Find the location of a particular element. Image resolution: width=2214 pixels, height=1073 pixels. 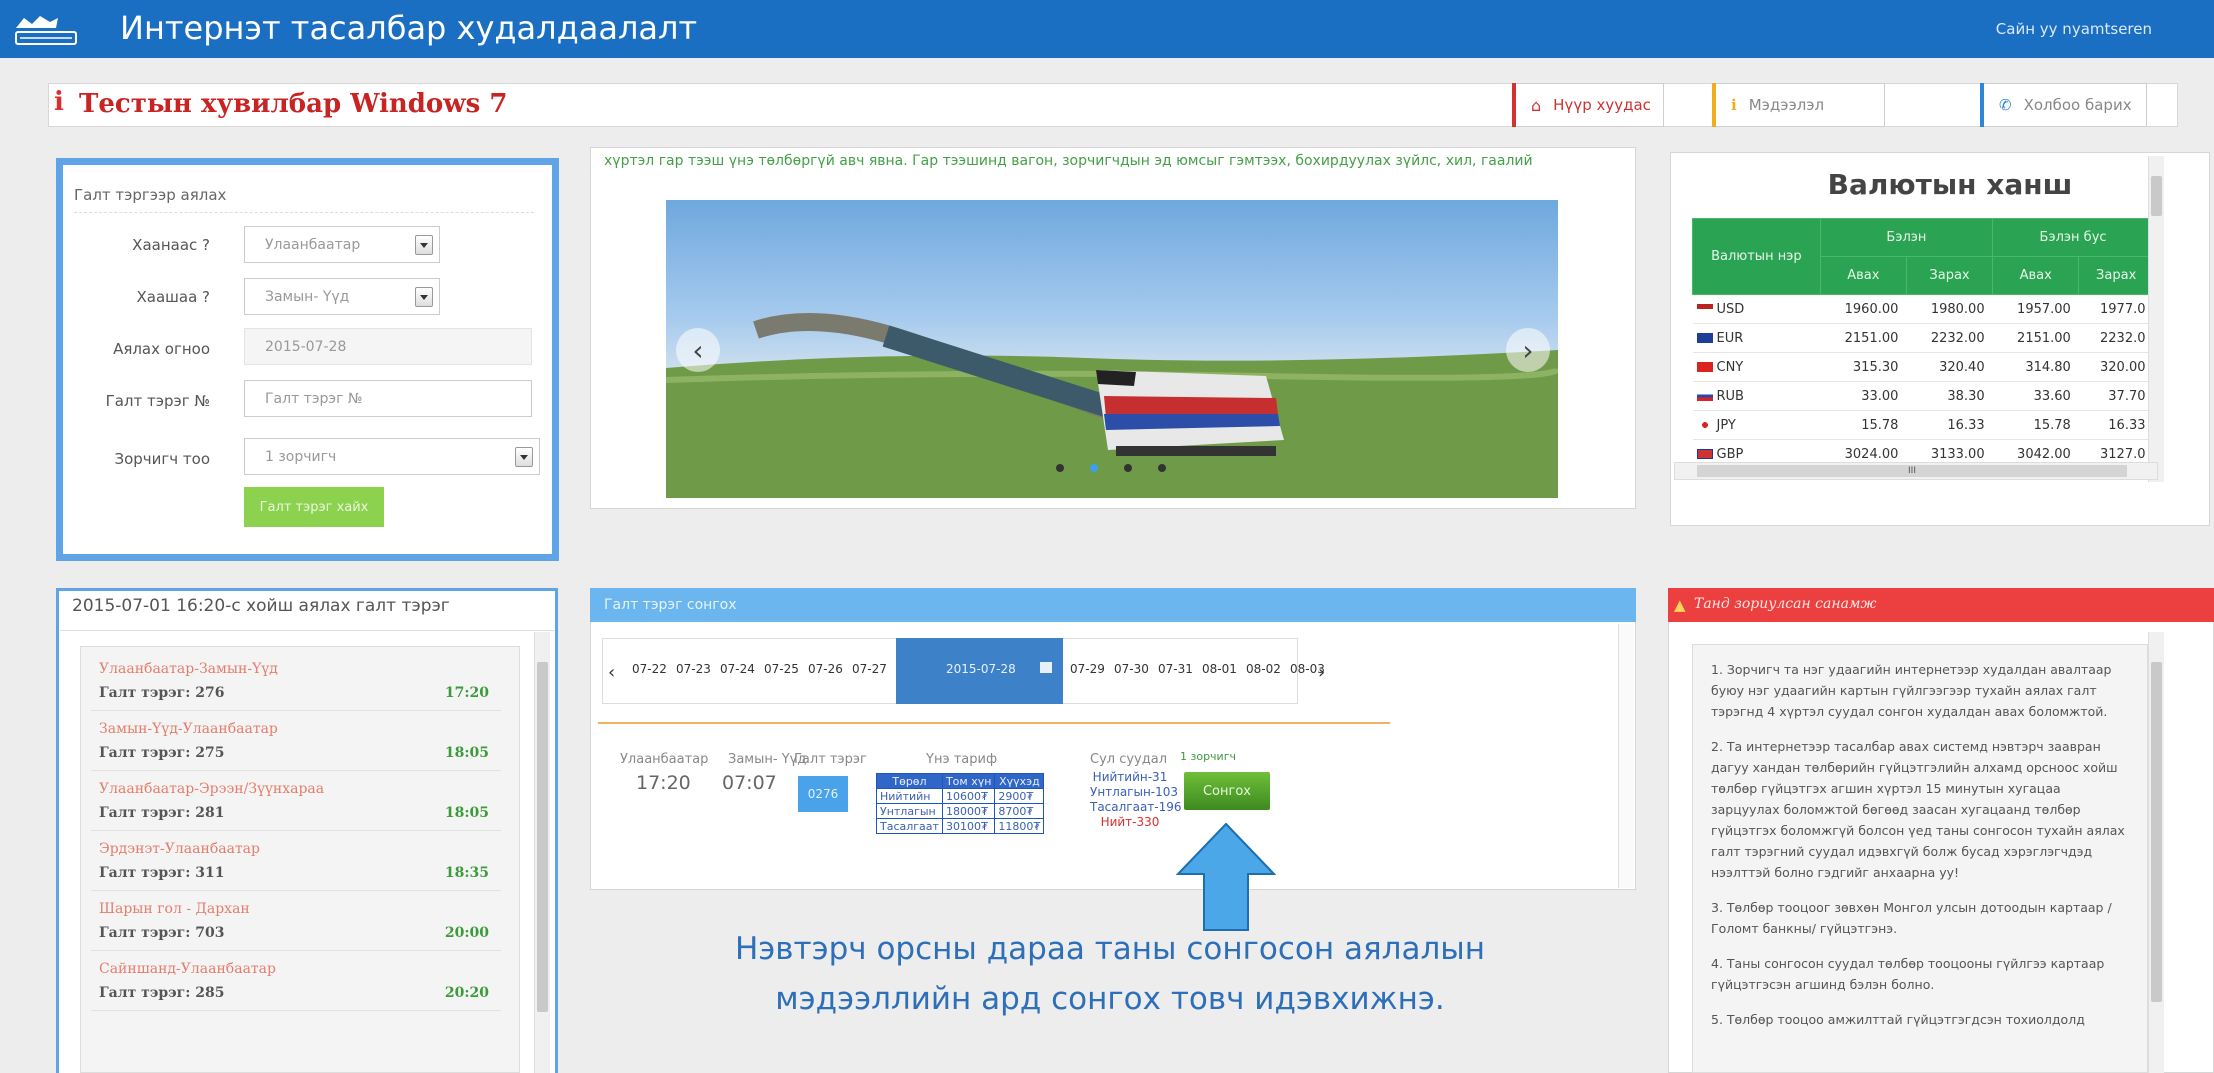

slider-dot-active is located at coordinates (1094, 468).